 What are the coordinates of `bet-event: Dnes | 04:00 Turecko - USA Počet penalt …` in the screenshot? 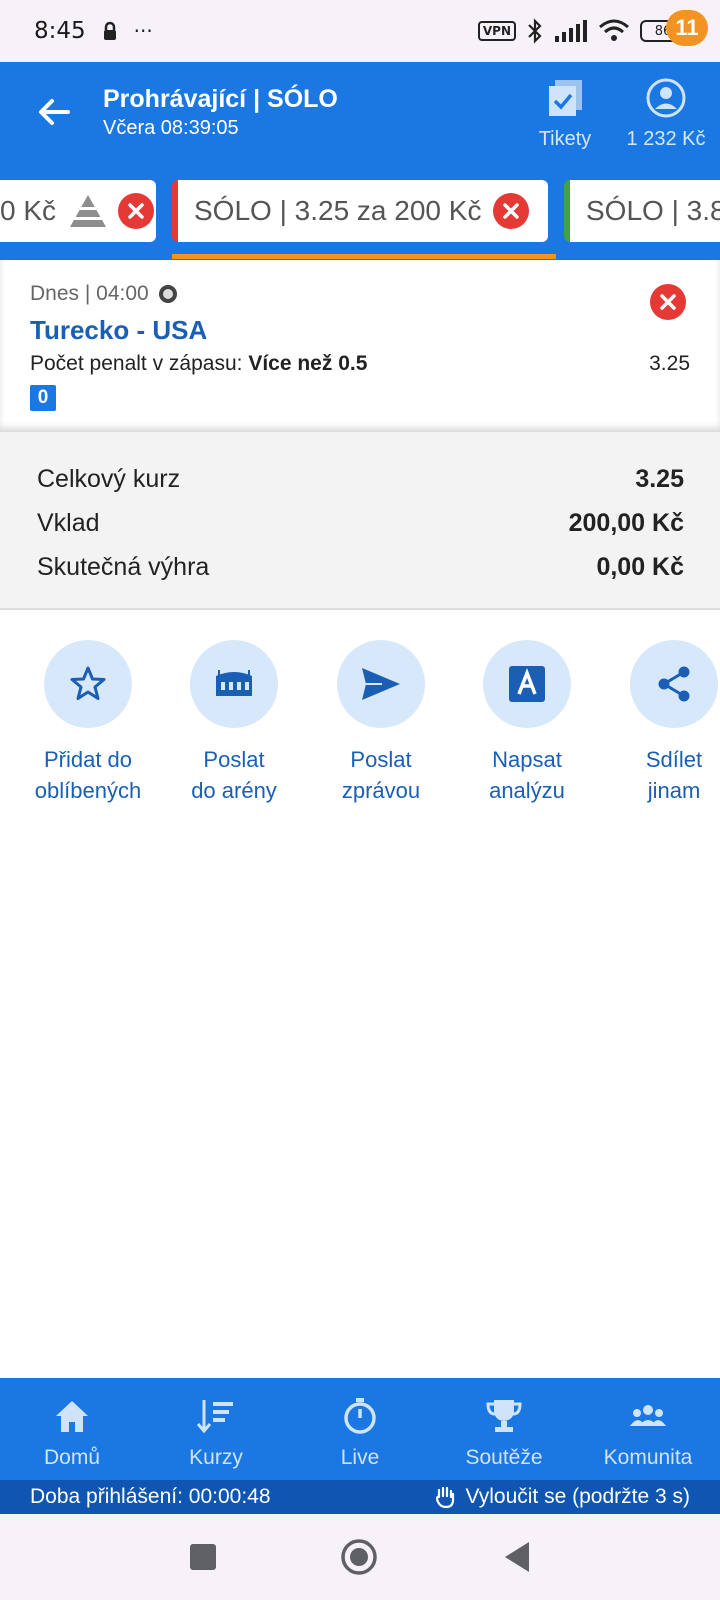 It's located at (360, 346).